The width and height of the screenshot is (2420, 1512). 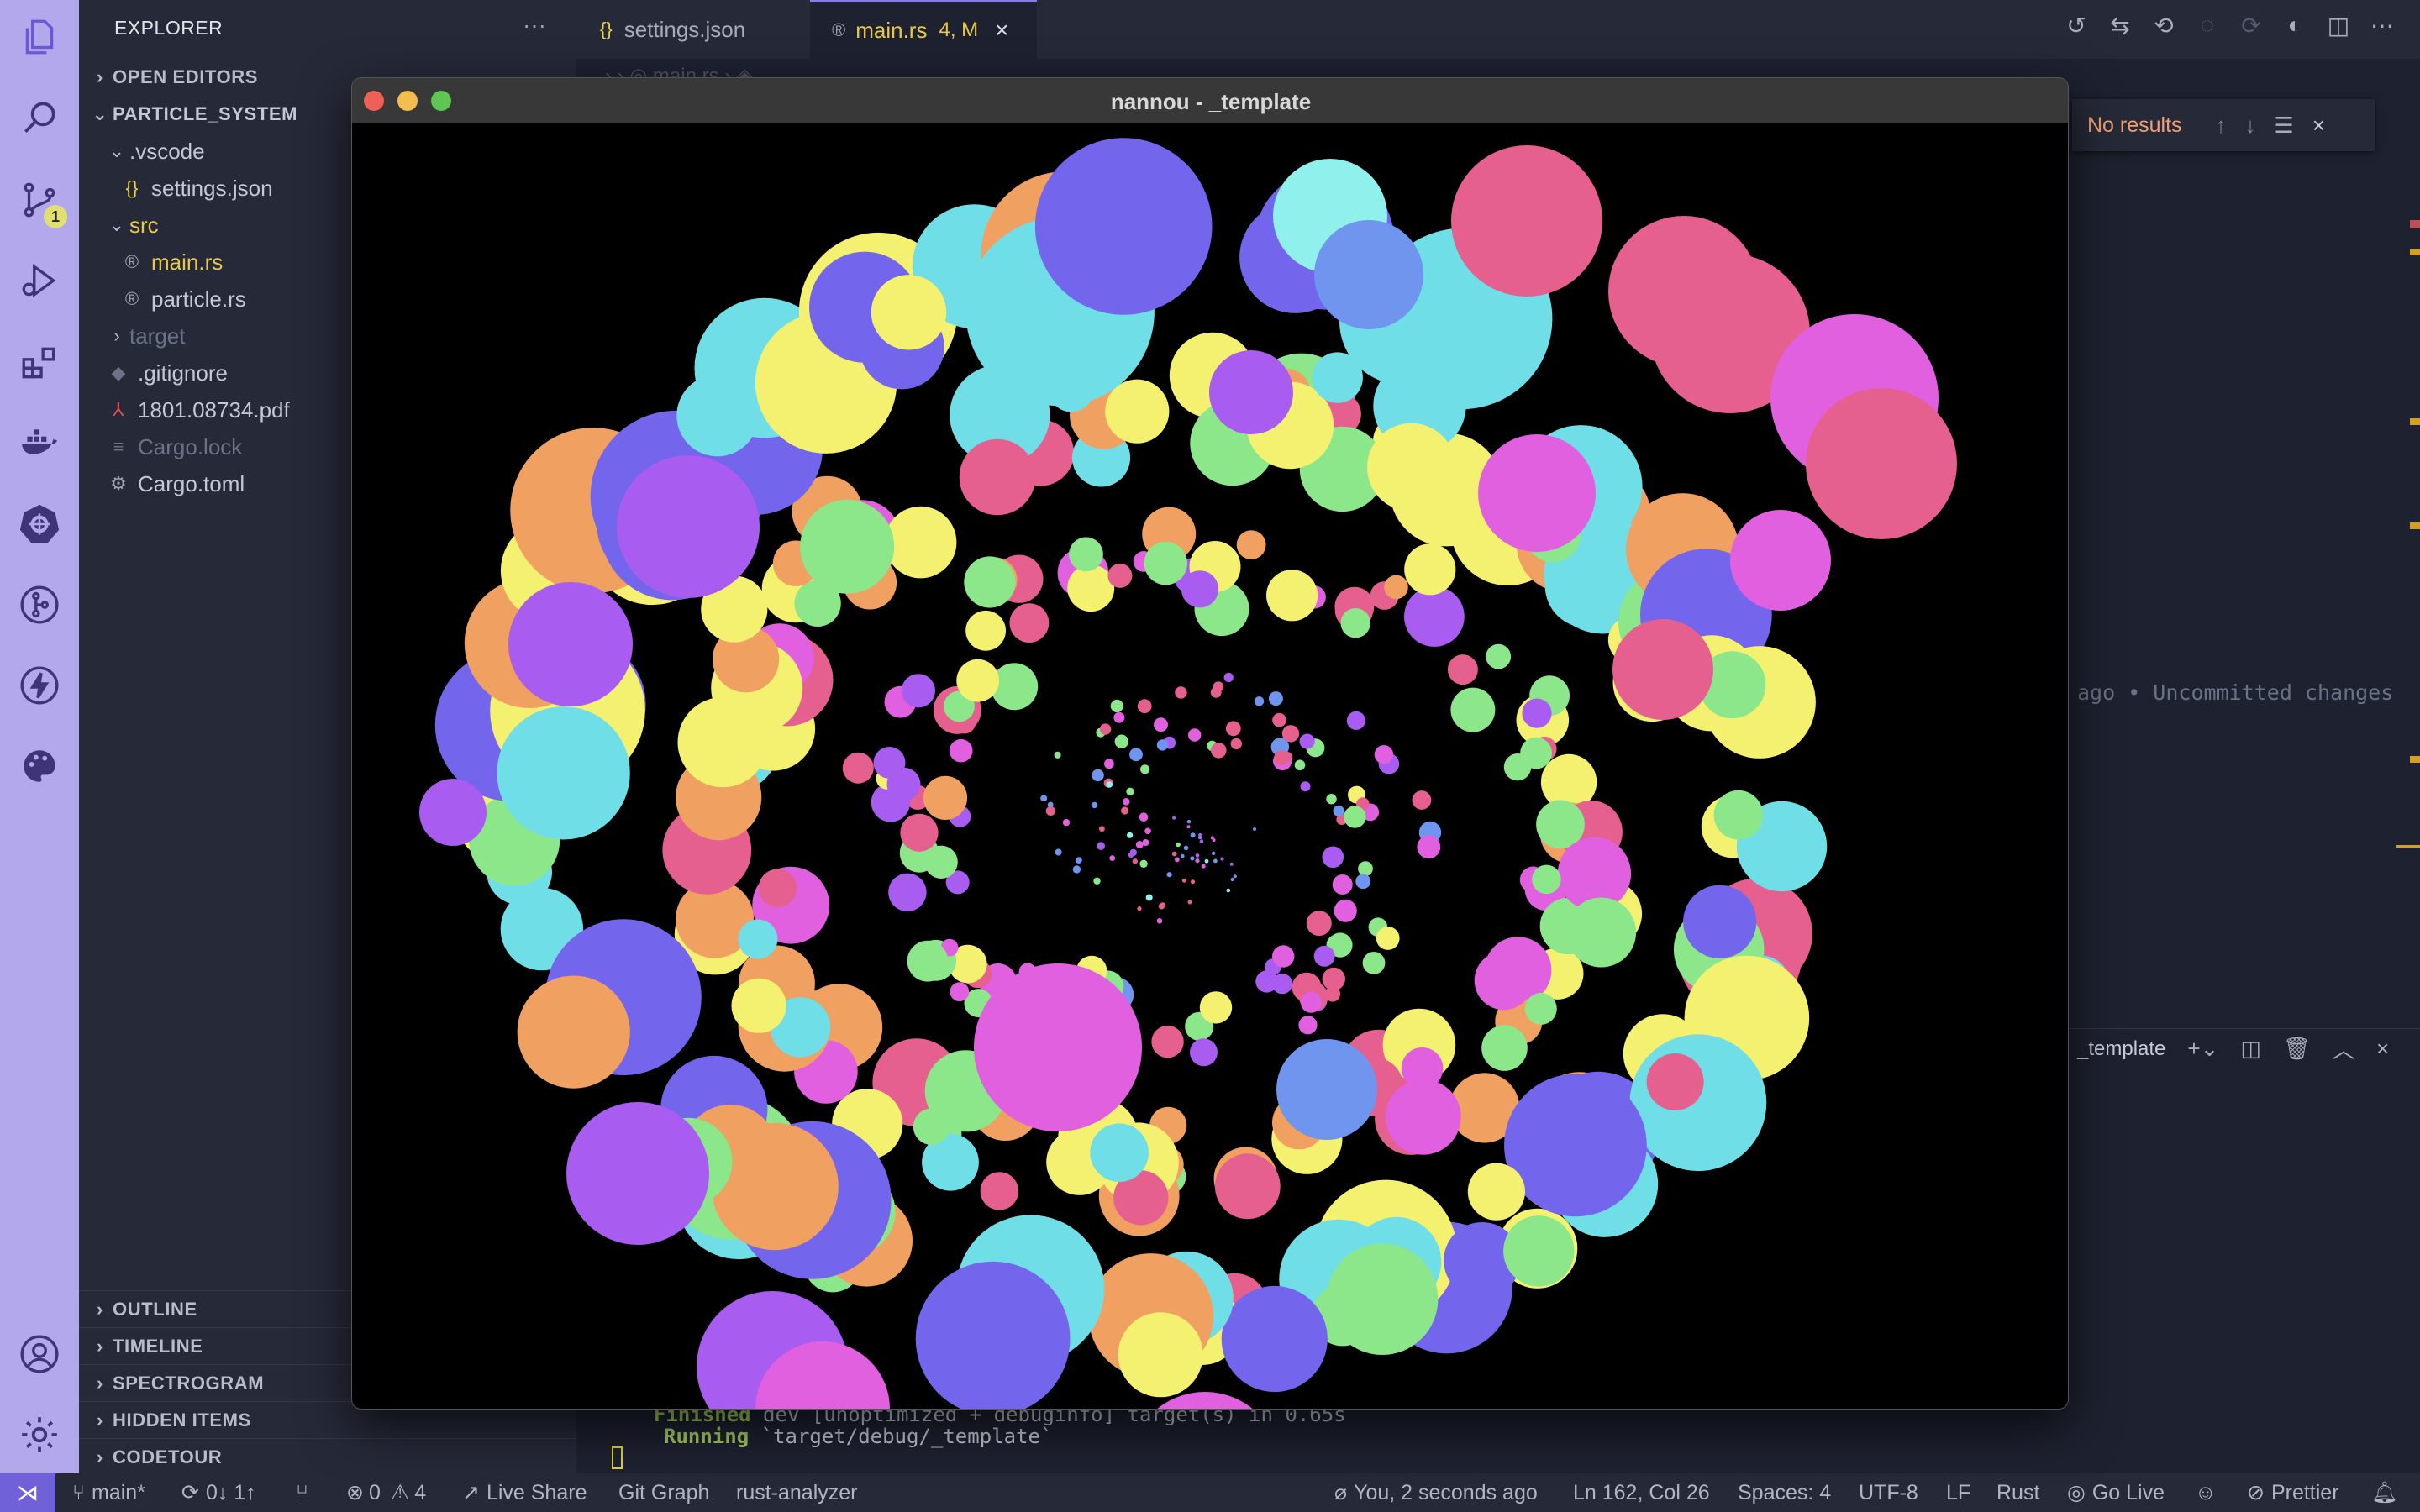 What do you see at coordinates (327, 1456) in the screenshot?
I see `codetour-section: › CODETOUR` at bounding box center [327, 1456].